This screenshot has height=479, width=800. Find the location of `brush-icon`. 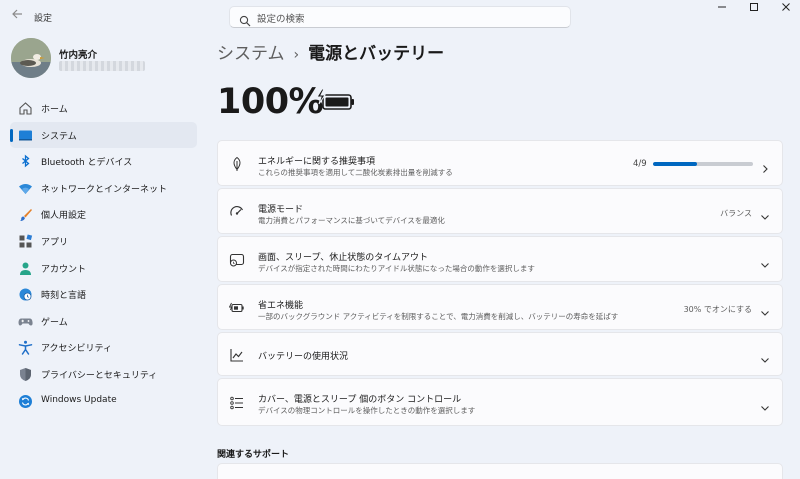

brush-icon is located at coordinates (25, 214).